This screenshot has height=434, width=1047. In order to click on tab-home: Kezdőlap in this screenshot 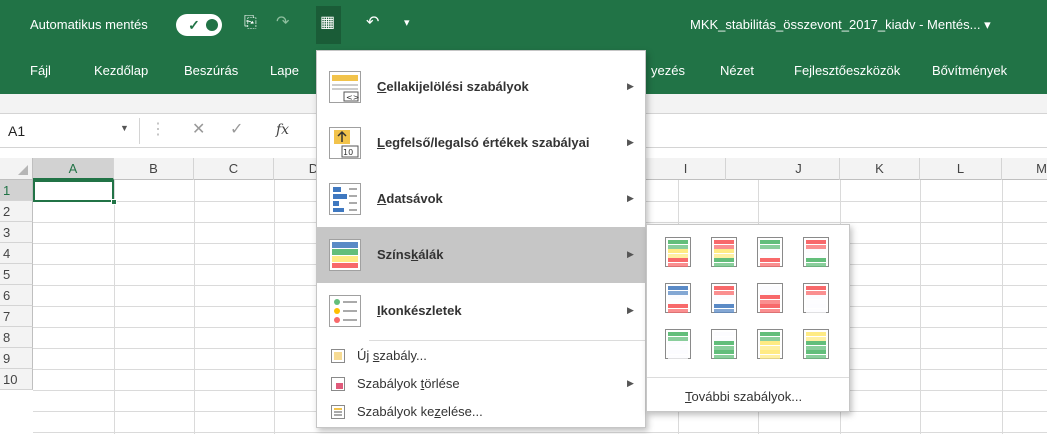, I will do `click(121, 70)`.